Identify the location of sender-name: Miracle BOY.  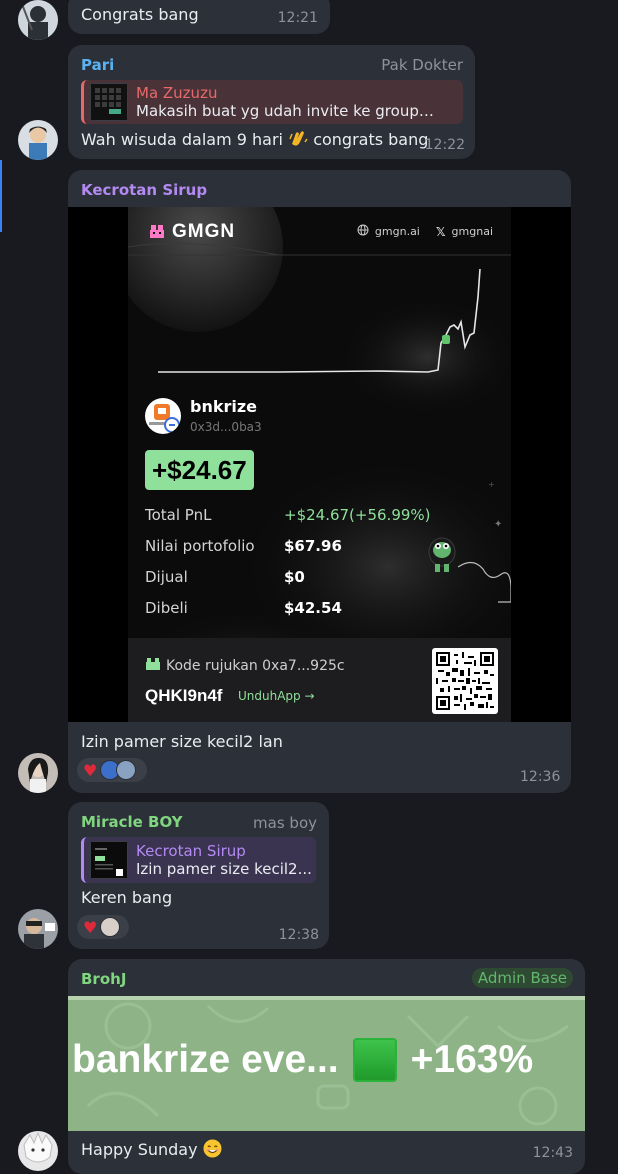
(132, 822).